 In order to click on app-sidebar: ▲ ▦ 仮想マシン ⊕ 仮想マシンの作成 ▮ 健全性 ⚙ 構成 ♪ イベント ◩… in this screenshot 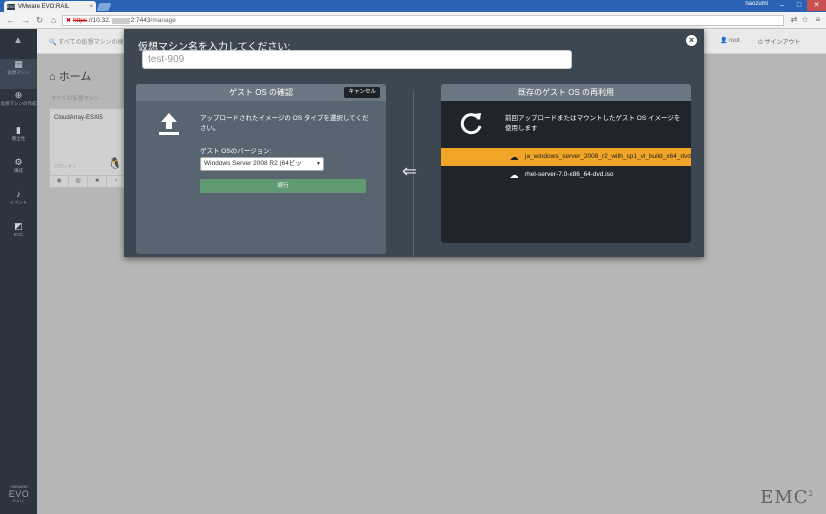, I will do `click(18, 271)`.